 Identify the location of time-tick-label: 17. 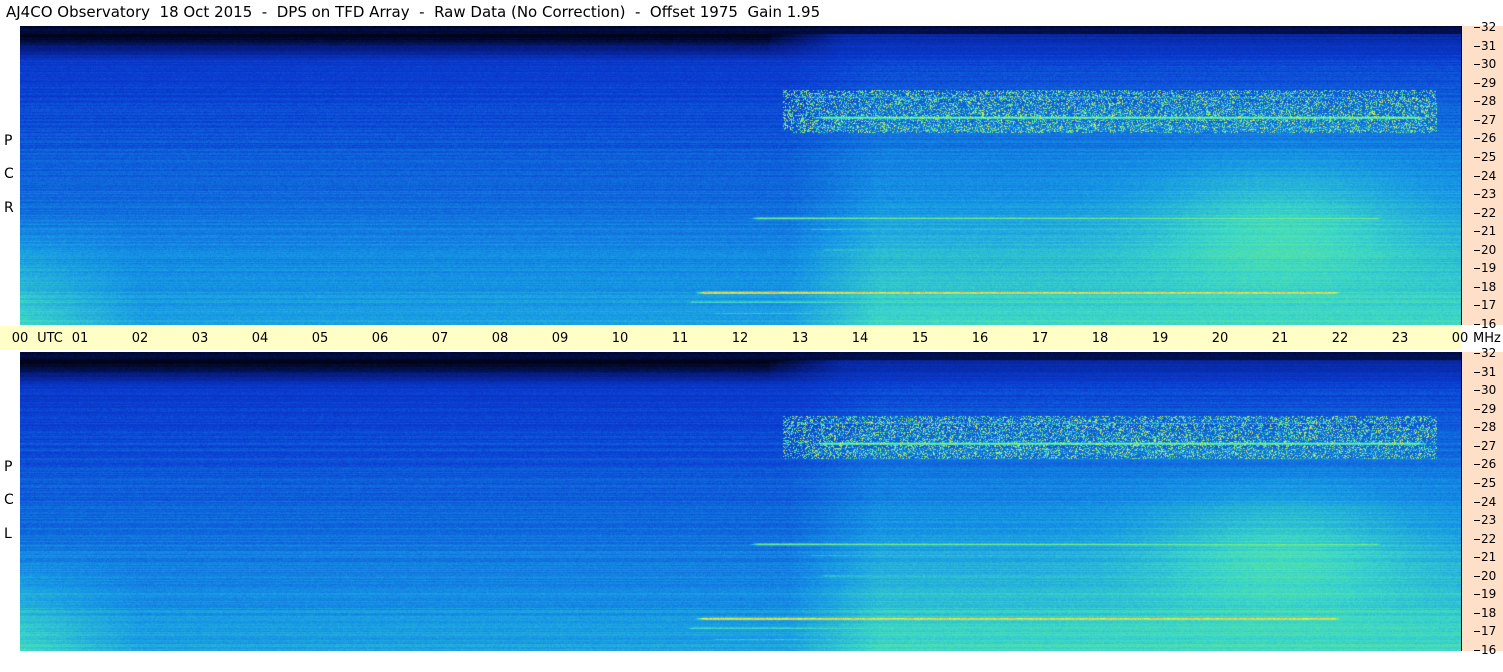
(1040, 338).